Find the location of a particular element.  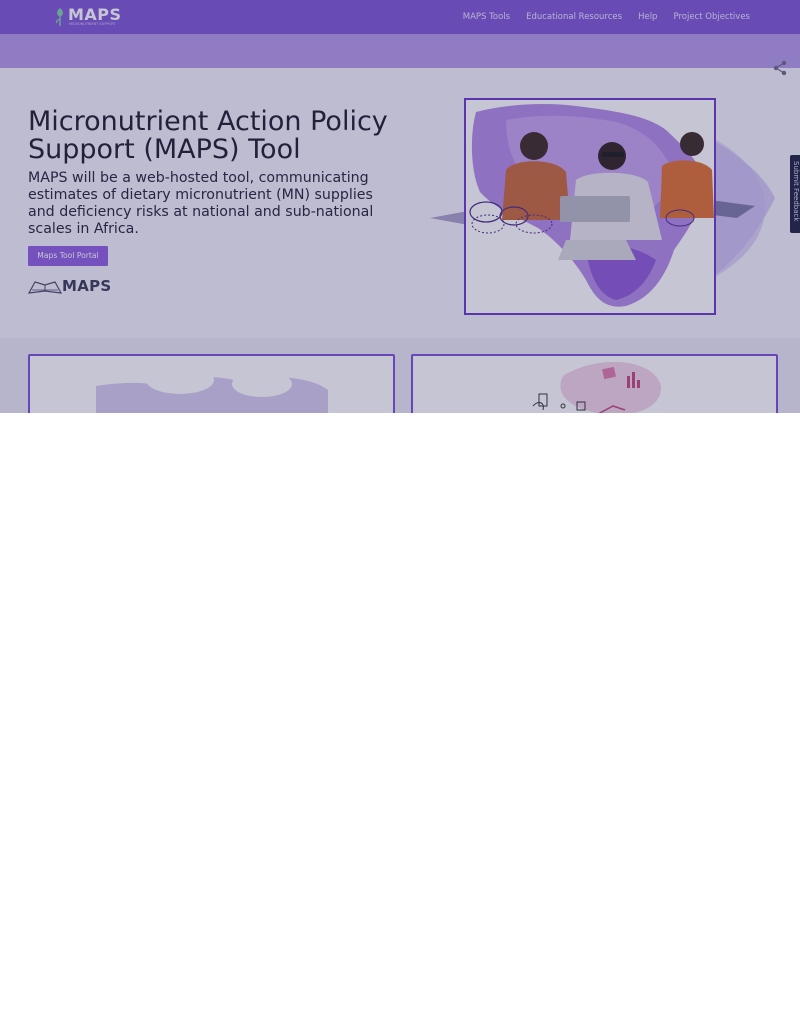

card-left is located at coordinates (211, 383).